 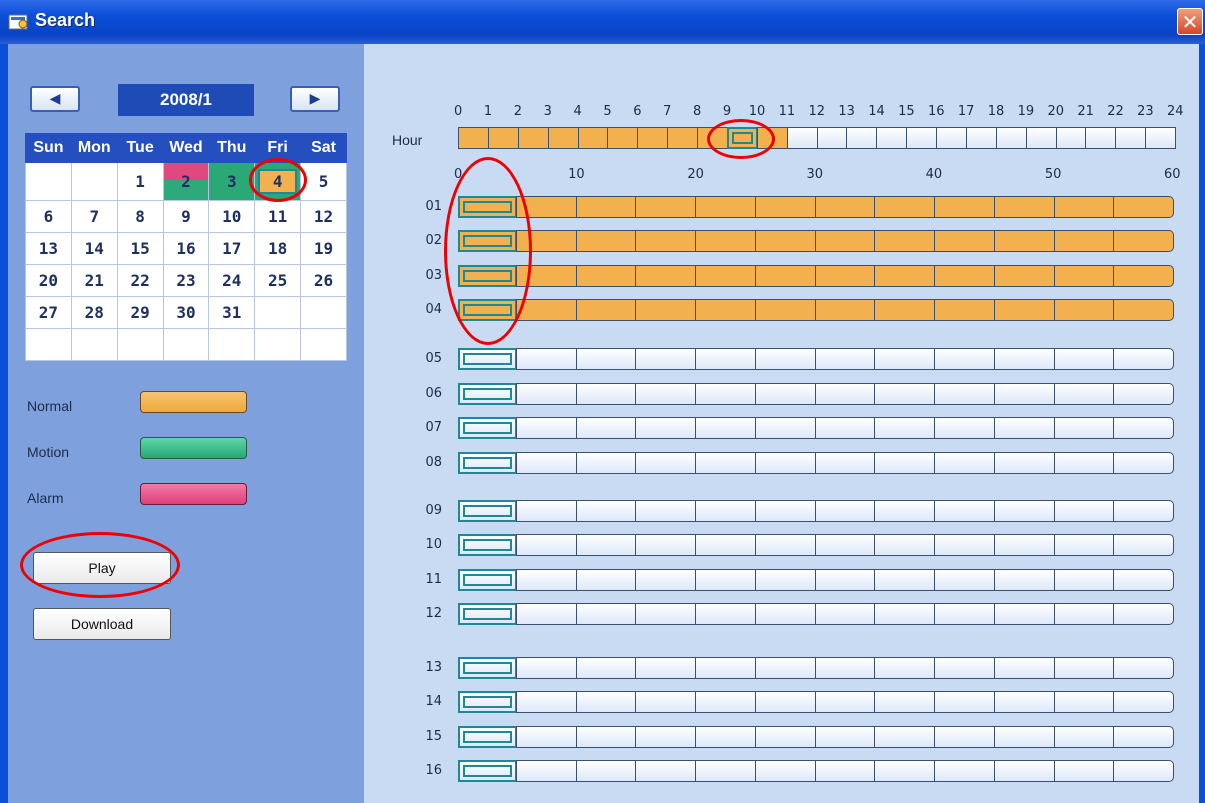 What do you see at coordinates (94, 312) in the screenshot?
I see `calendar-day: 28` at bounding box center [94, 312].